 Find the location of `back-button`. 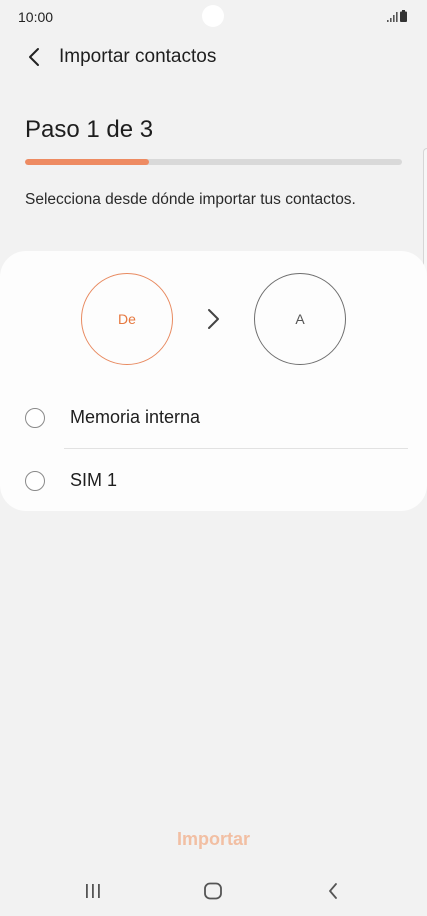

back-button is located at coordinates (34, 57).